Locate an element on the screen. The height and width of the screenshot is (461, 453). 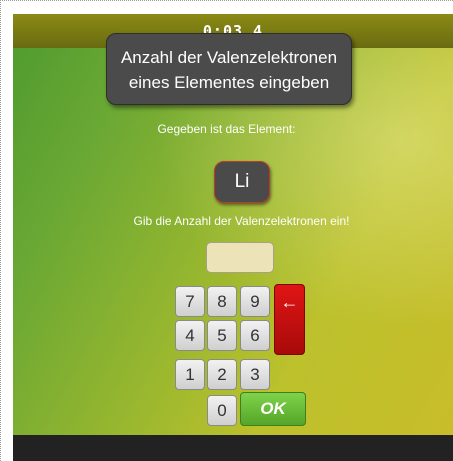
key-9: 9 is located at coordinates (255, 301).